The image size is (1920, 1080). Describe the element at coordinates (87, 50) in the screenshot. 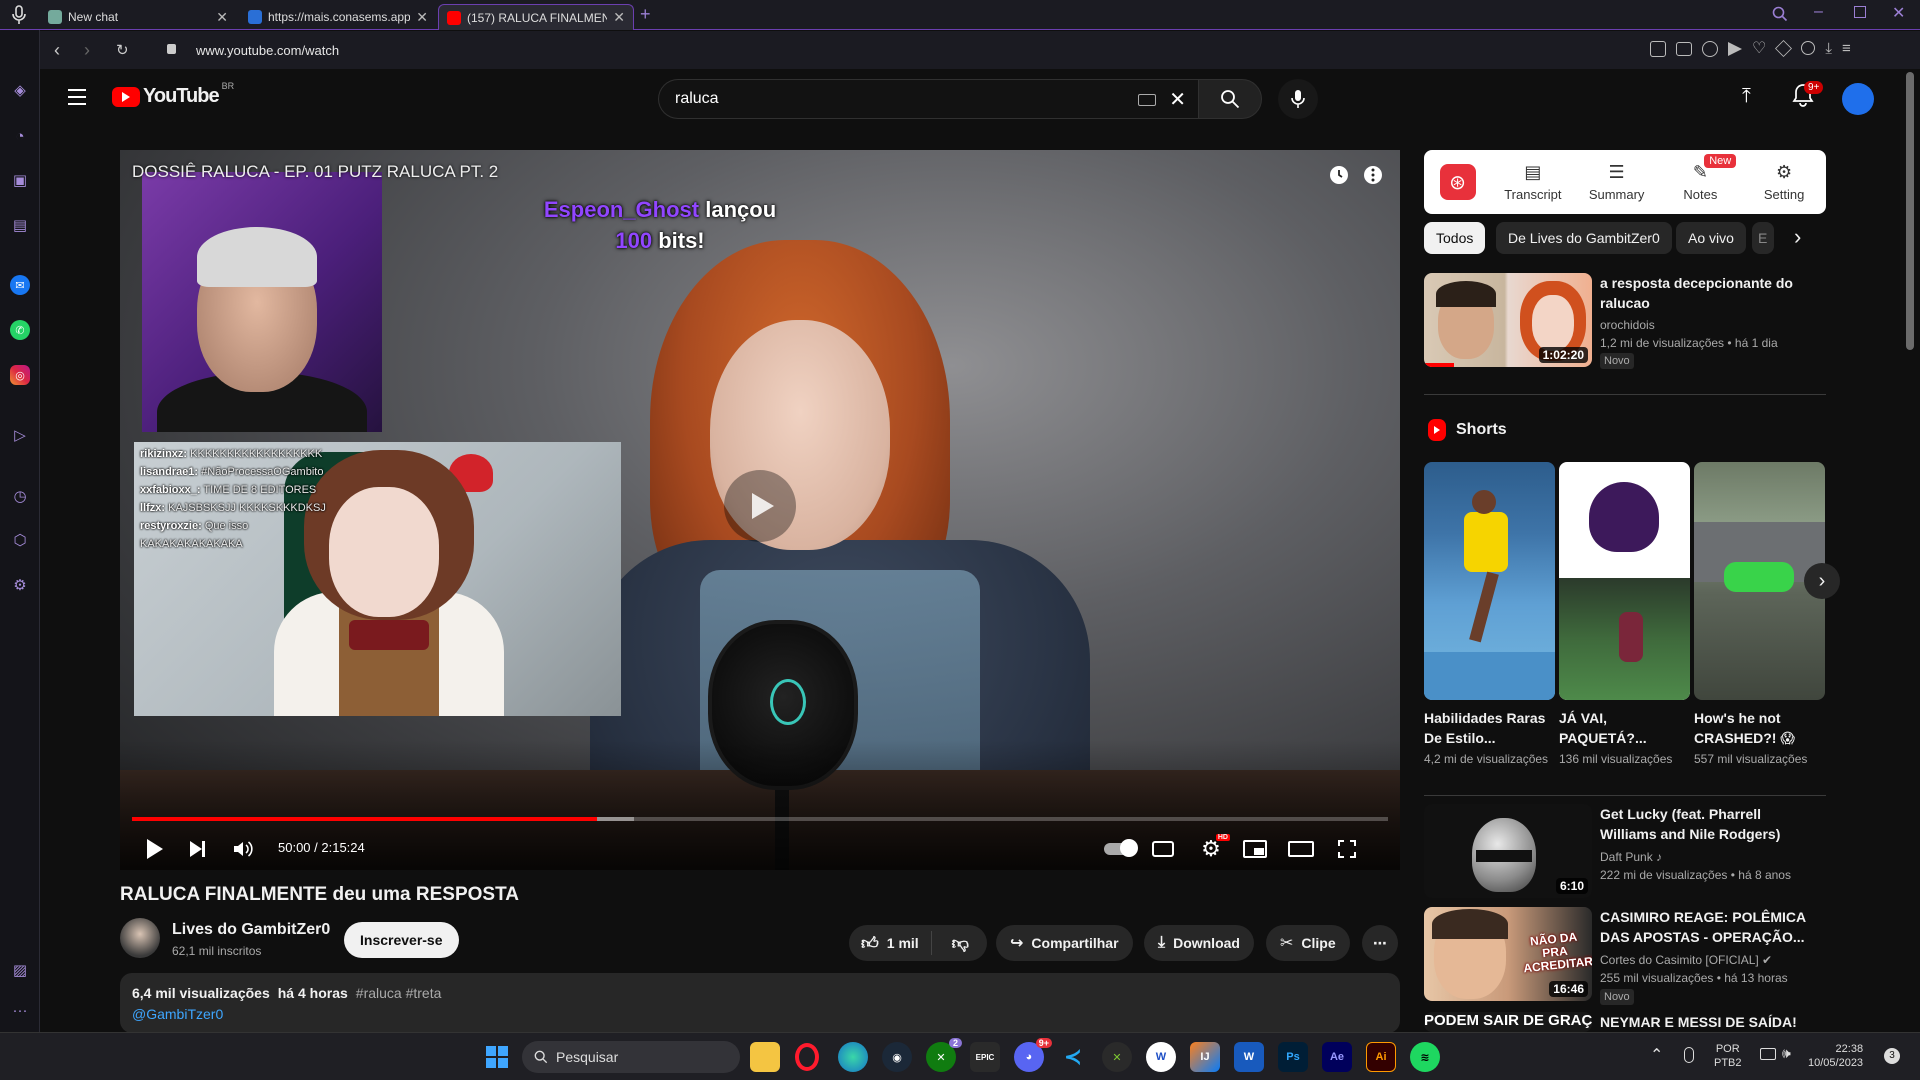

I see `forward-icon: ›` at that location.